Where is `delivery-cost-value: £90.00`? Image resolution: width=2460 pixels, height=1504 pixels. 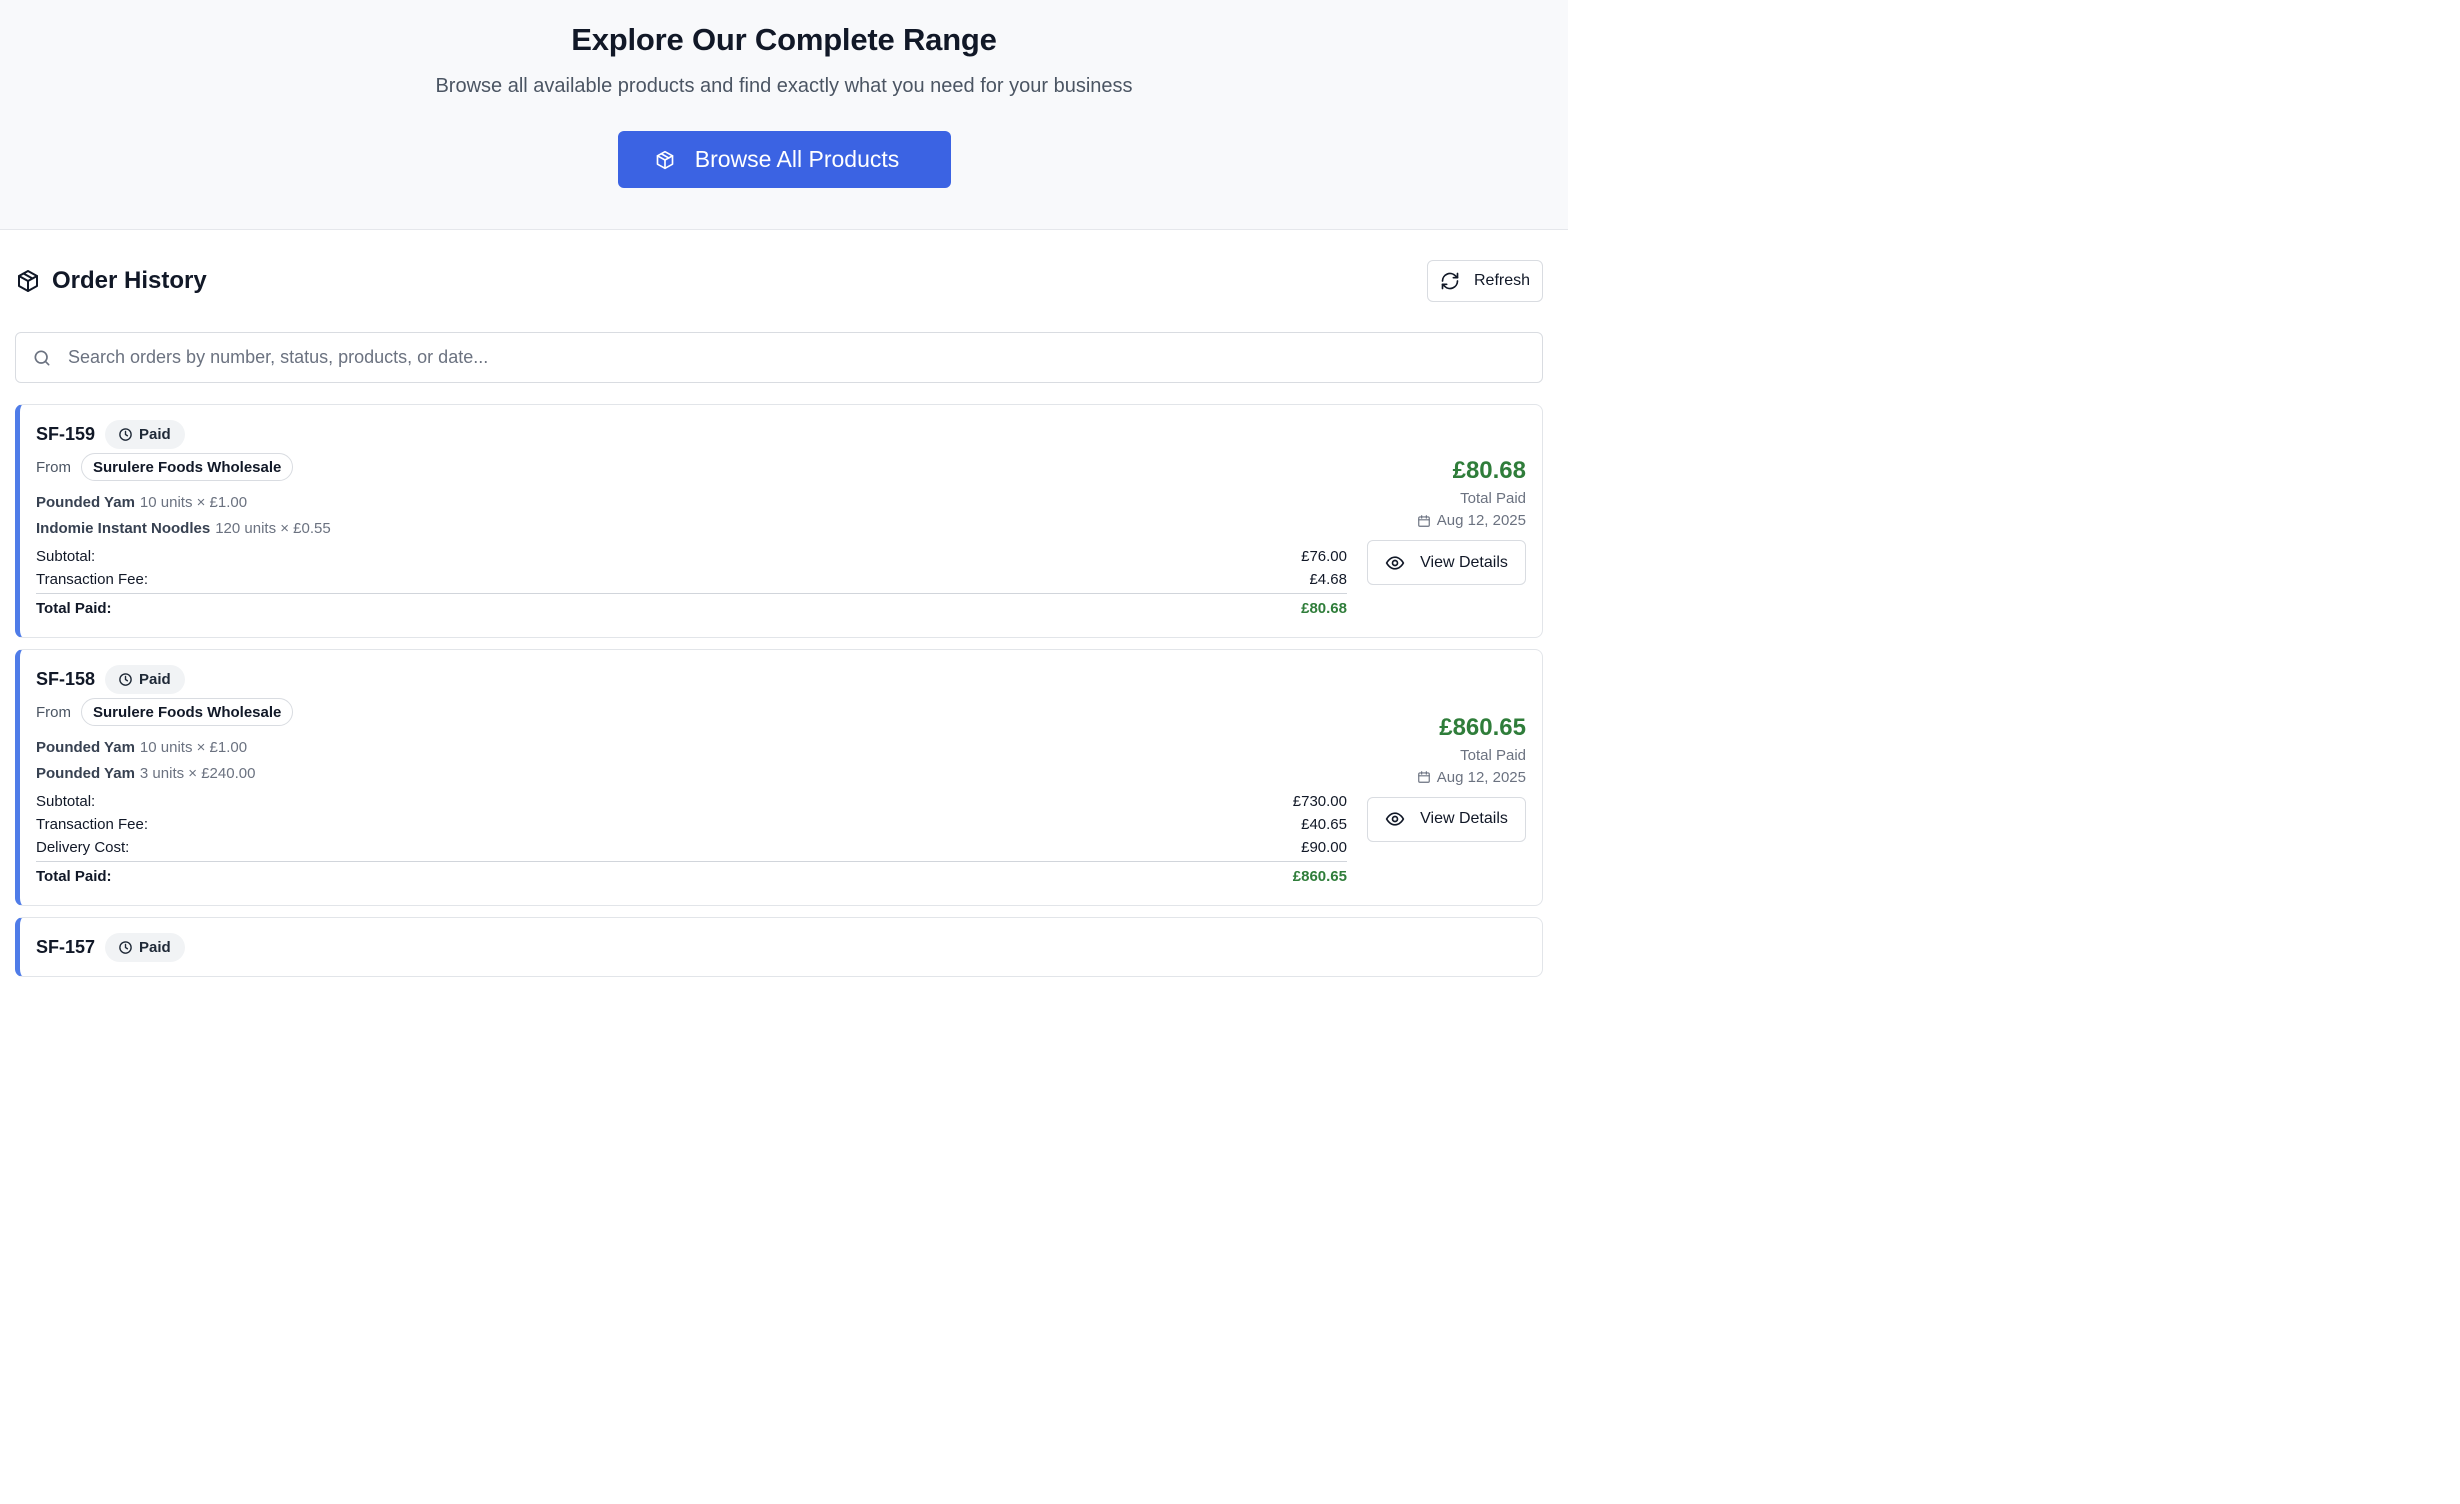
delivery-cost-value: £90.00 is located at coordinates (1324, 847).